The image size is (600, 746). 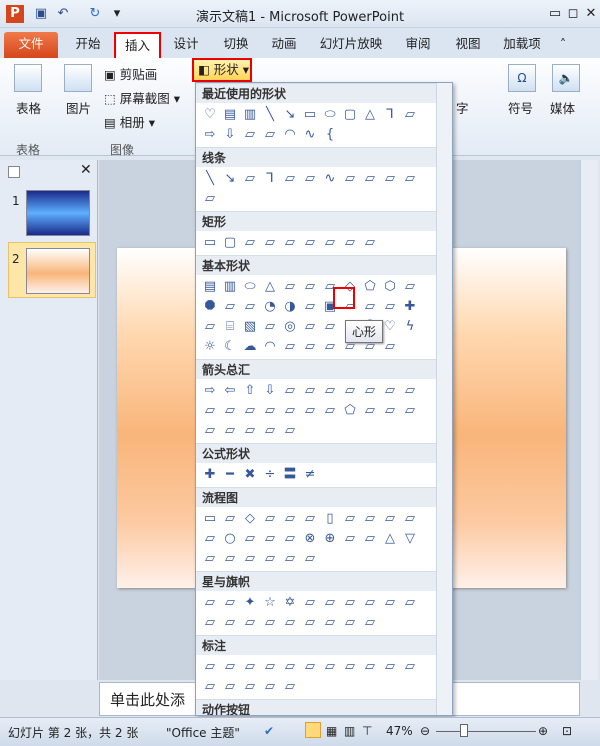 I want to click on zoom-slider, so click(x=486, y=731).